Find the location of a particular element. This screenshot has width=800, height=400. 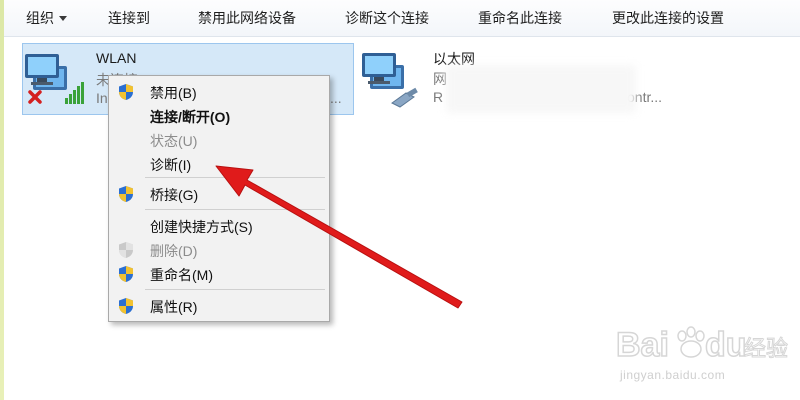

svg-text: 经验 is located at coordinates (766, 349).